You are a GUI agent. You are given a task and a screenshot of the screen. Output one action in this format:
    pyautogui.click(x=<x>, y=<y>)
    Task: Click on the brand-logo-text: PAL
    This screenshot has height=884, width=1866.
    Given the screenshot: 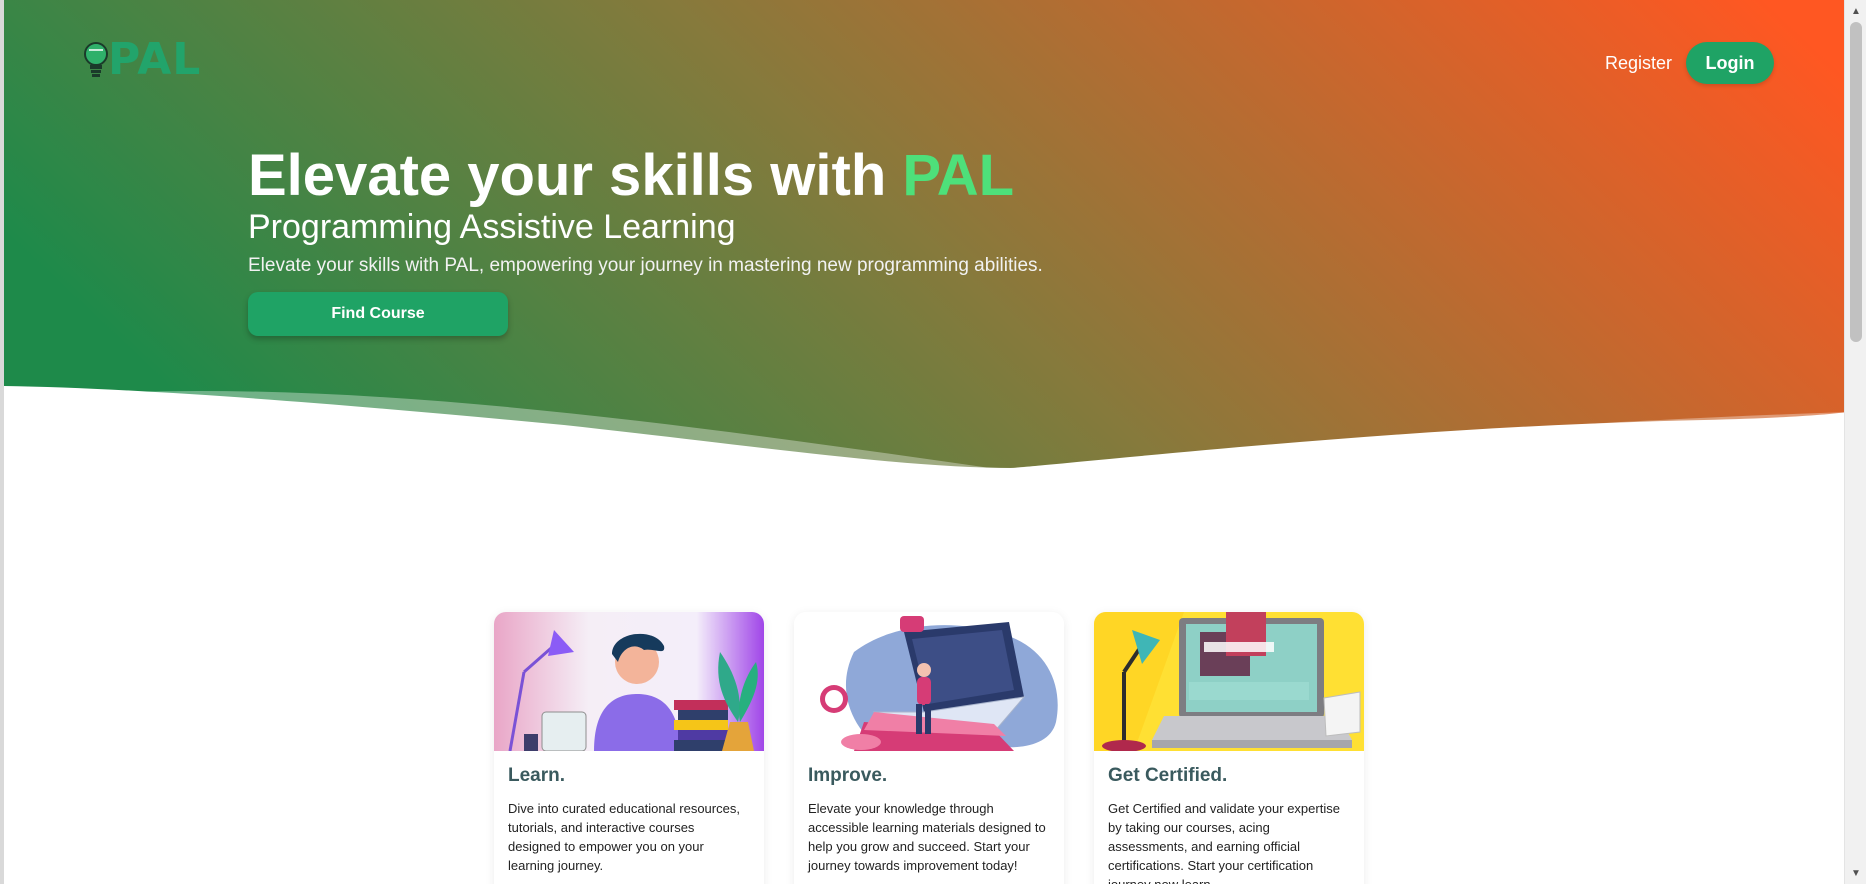 What is the action you would take?
    pyautogui.click(x=155, y=59)
    